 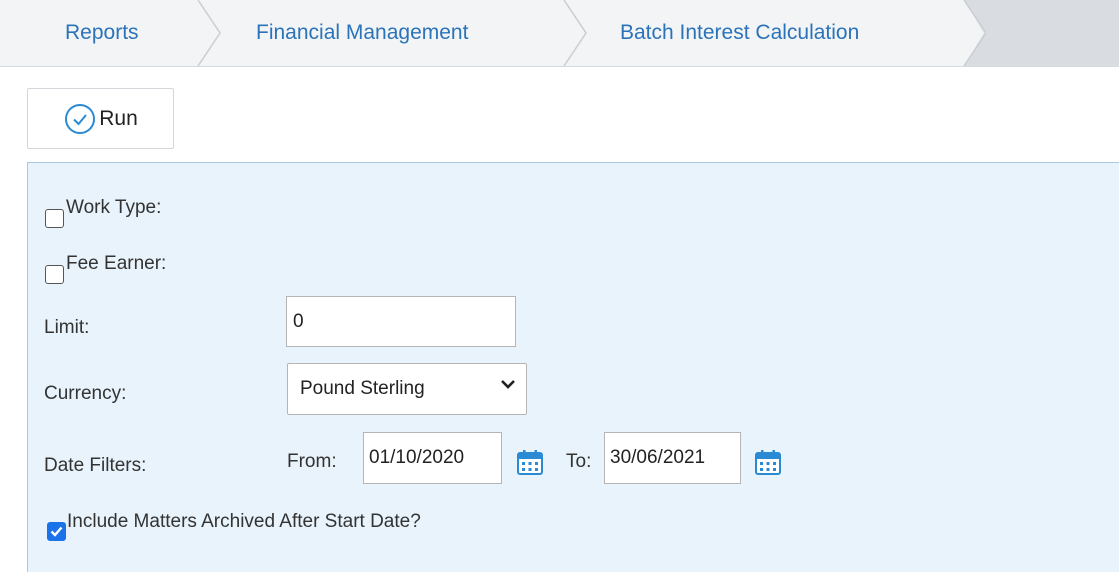 I want to click on currency-selected-value: Pound Sterling, so click(x=362, y=388).